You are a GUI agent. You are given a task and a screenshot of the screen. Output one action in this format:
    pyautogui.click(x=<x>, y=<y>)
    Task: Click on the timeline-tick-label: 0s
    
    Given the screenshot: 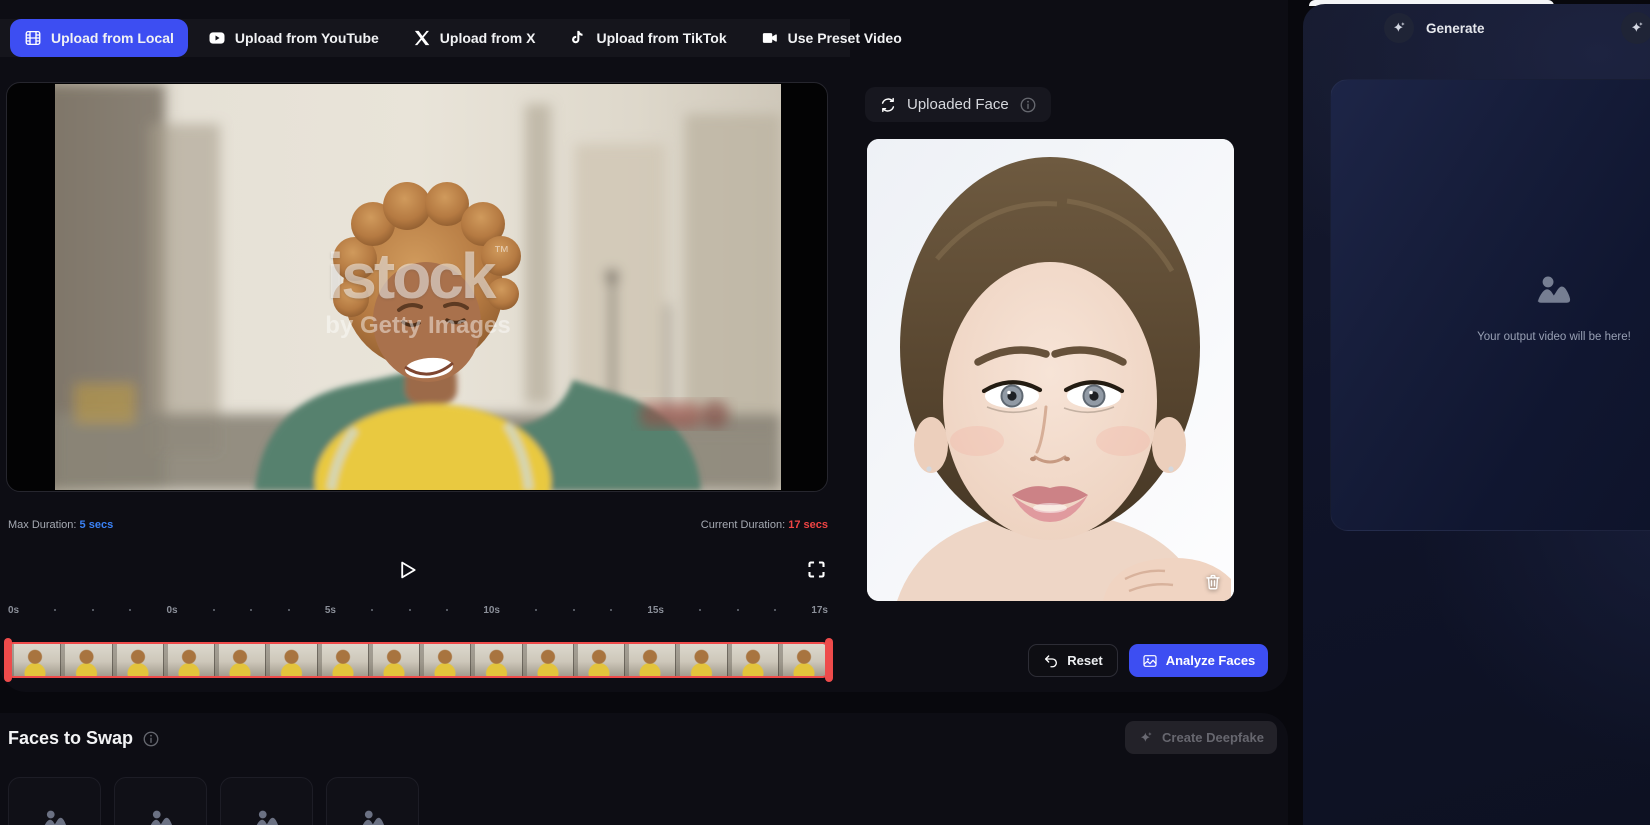 What is the action you would take?
    pyautogui.click(x=14, y=610)
    